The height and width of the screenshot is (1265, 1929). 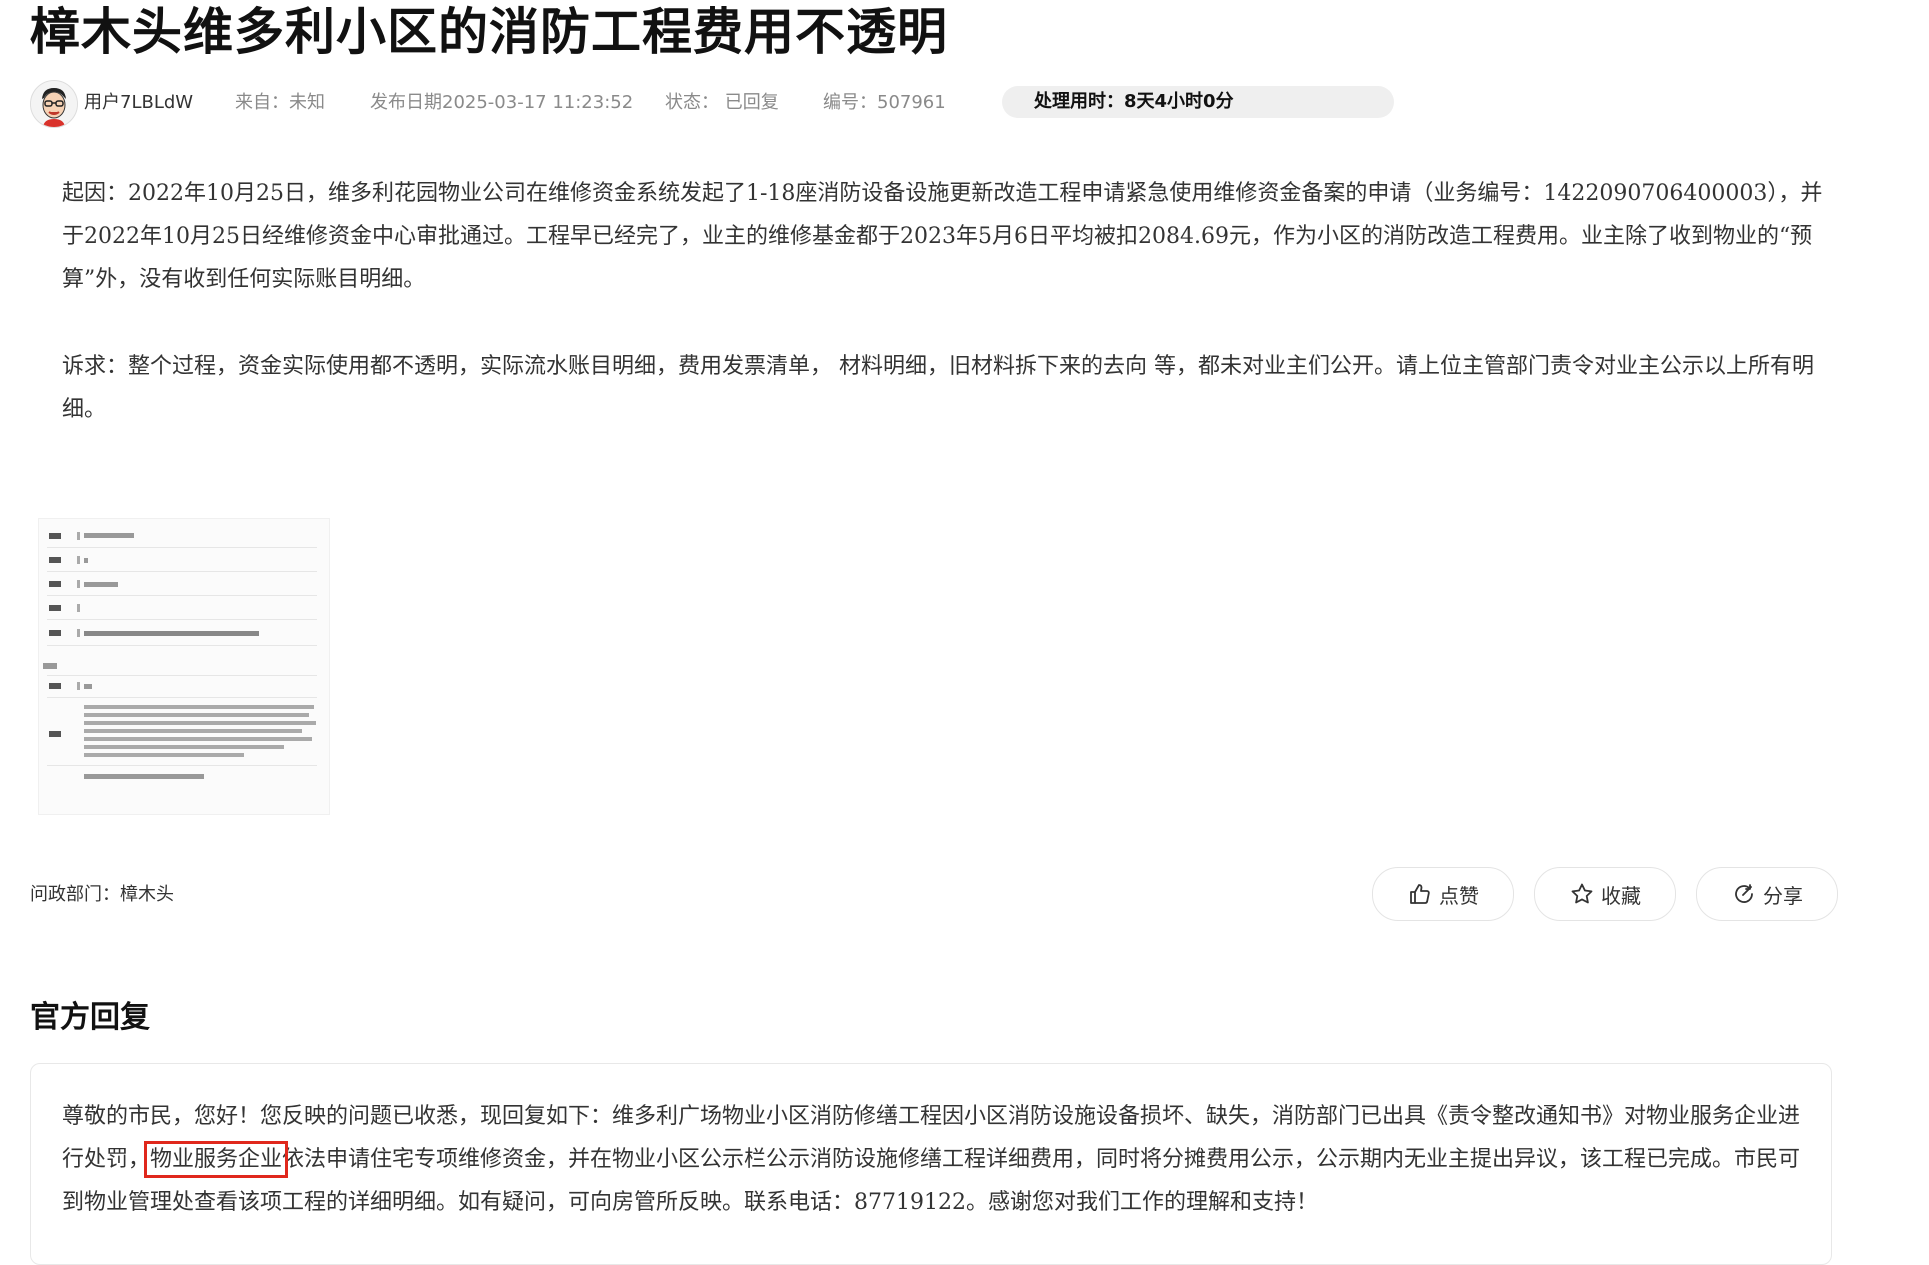 I want to click on favorite-label: 收藏, so click(x=1621, y=895).